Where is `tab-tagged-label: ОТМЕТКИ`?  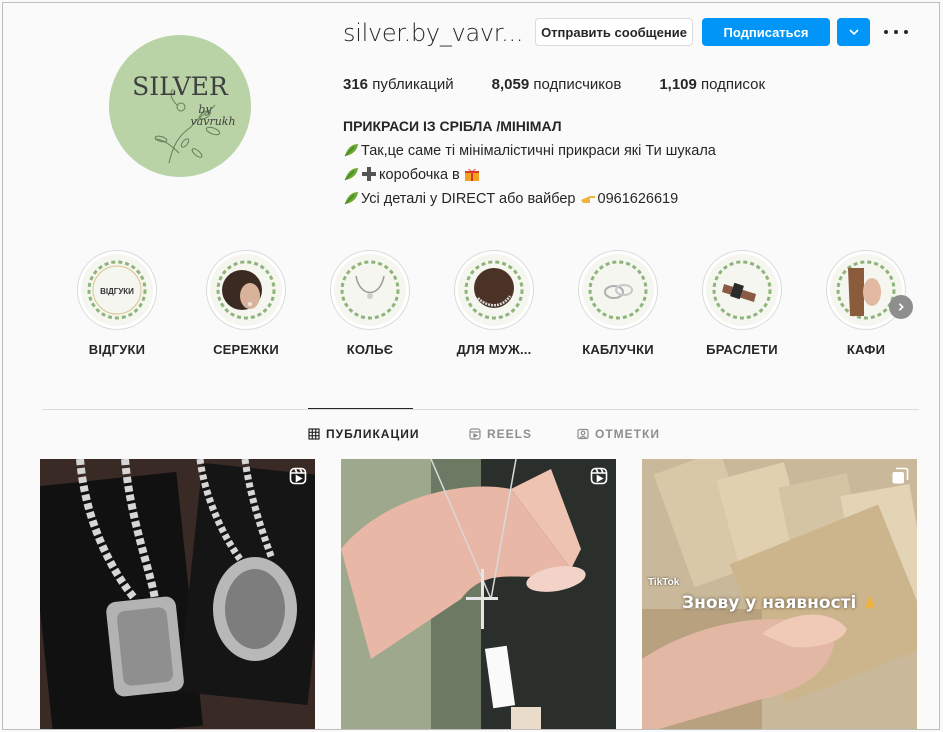 tab-tagged-label: ОТМЕТКИ is located at coordinates (627, 434).